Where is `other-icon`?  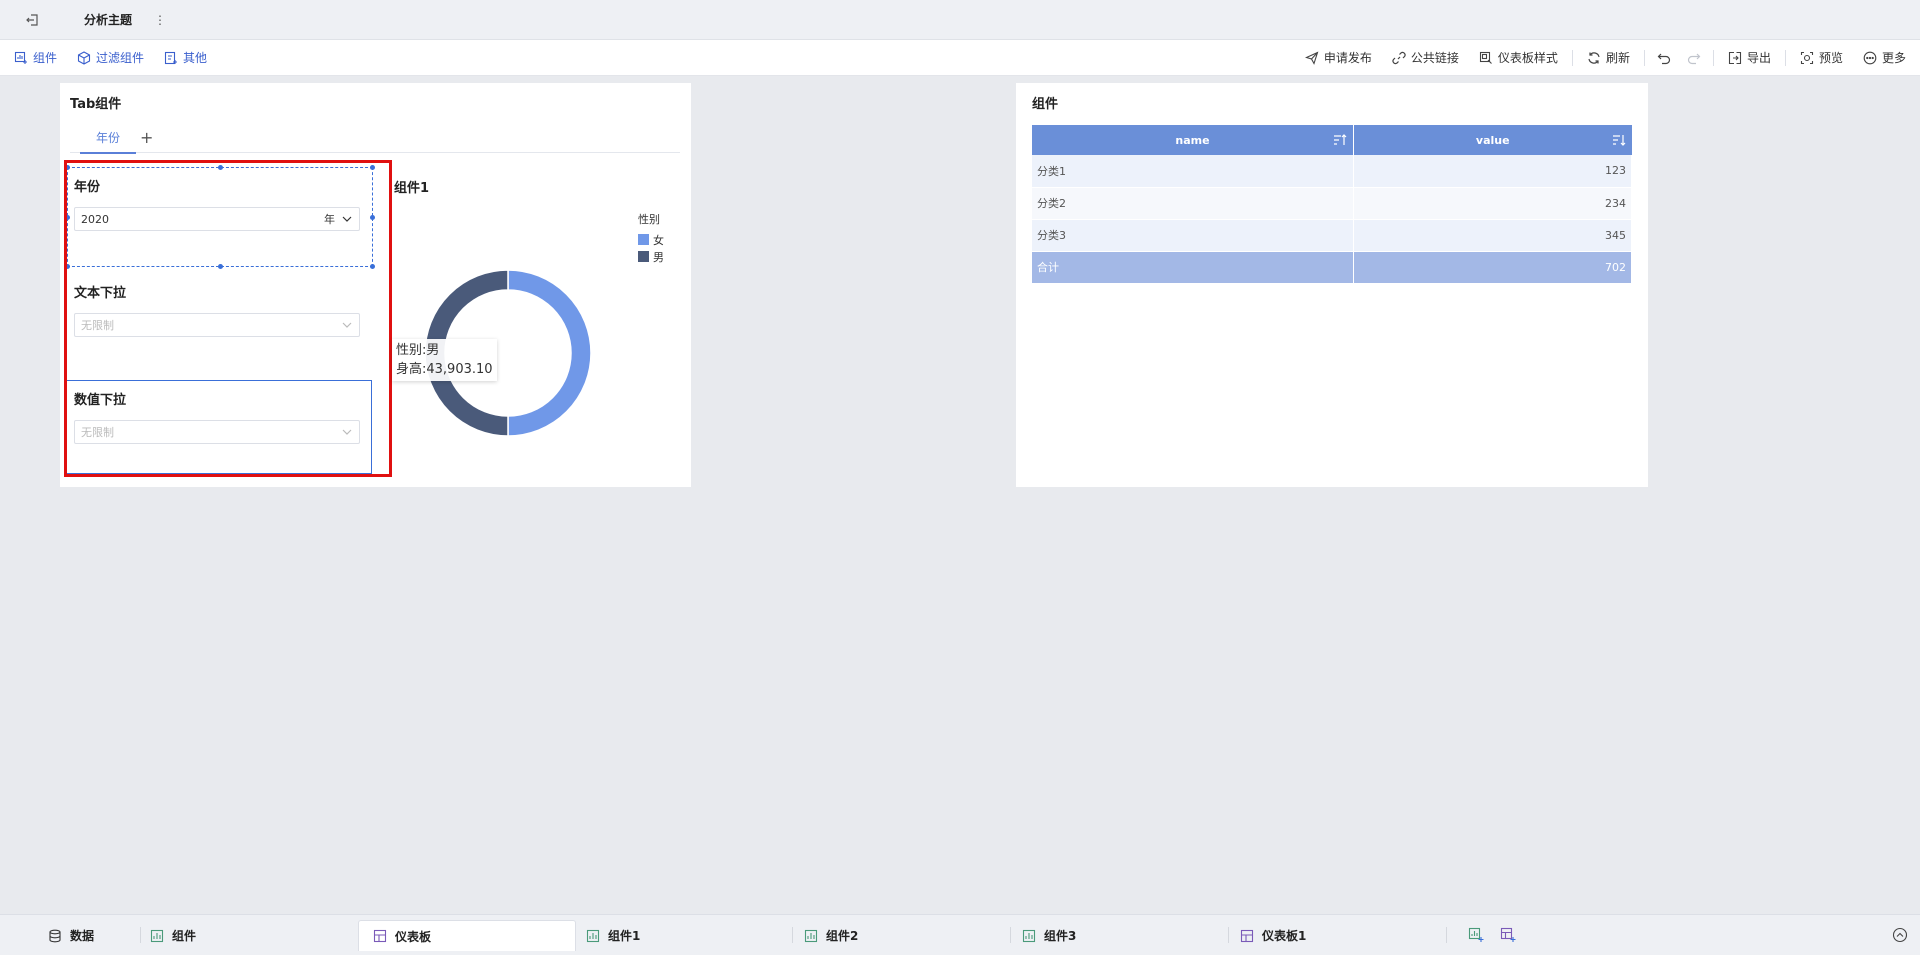 other-icon is located at coordinates (171, 57).